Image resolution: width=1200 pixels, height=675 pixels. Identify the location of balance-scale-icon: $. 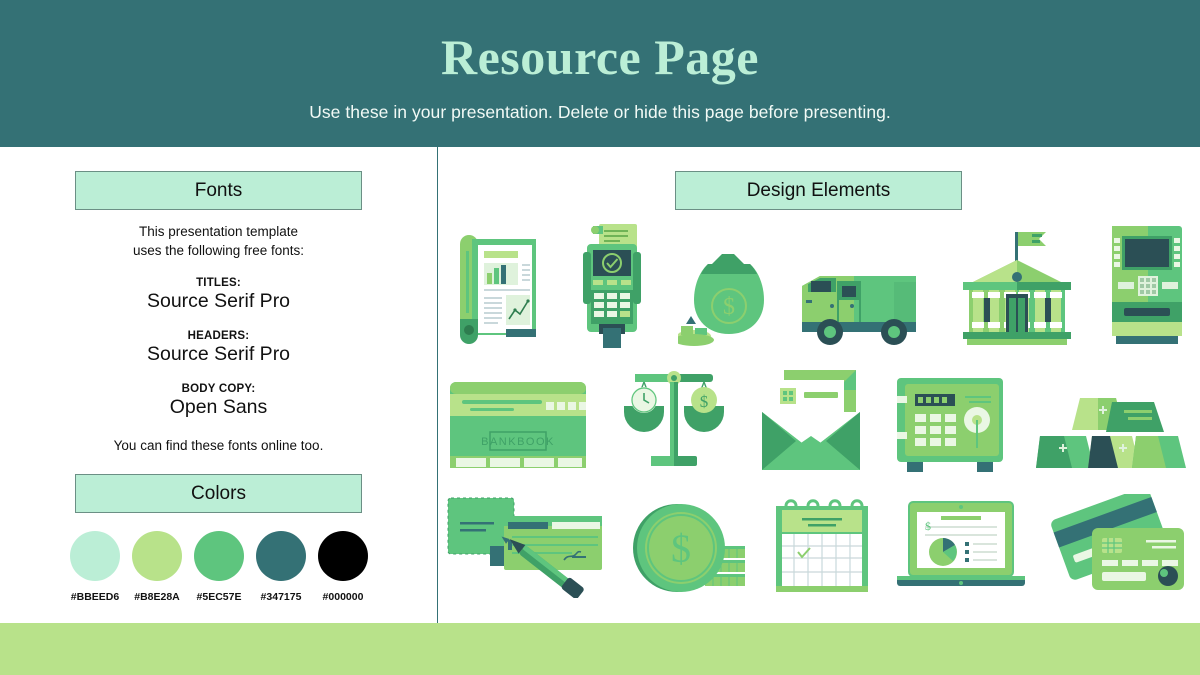
(674, 418).